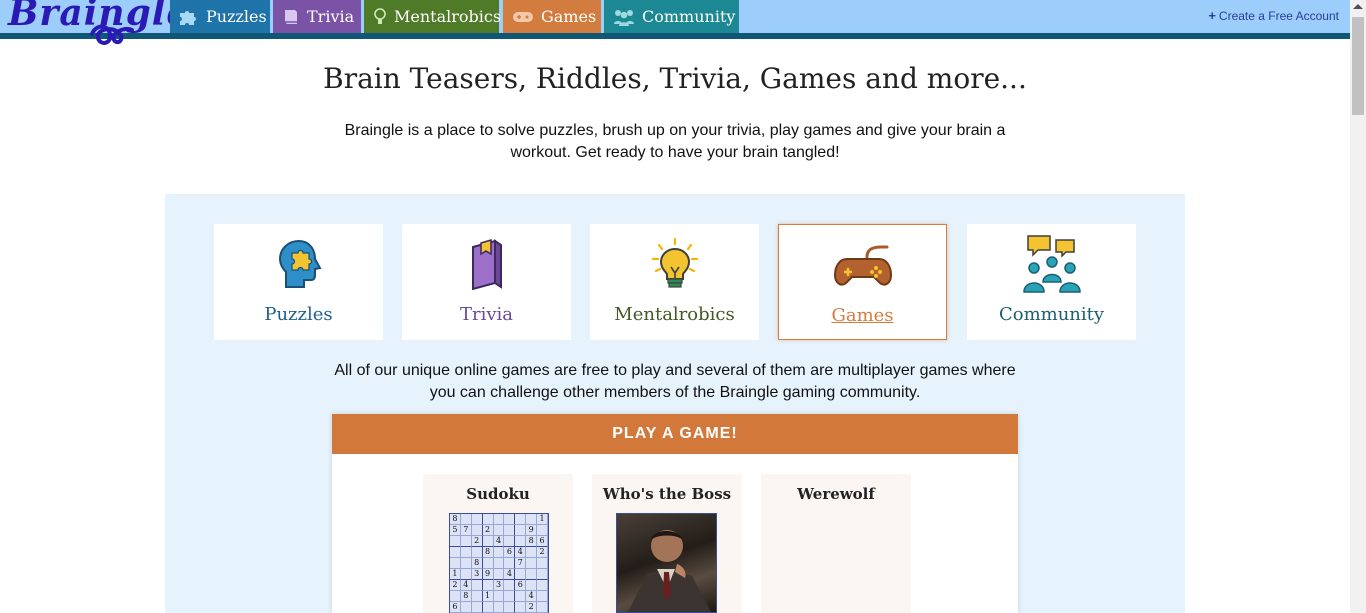 This screenshot has width=1366, height=613. I want to click on category-card-puzzles: Puzzles, so click(298, 282).